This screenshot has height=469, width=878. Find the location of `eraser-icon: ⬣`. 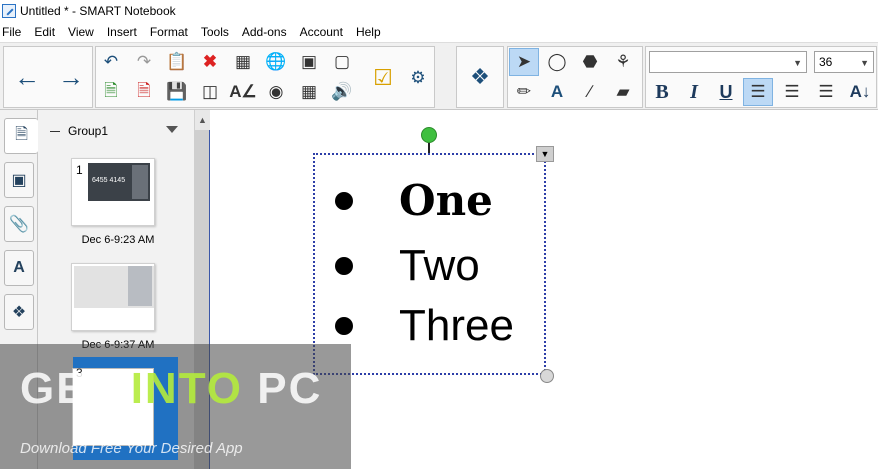

eraser-icon: ⬣ is located at coordinates (590, 61).